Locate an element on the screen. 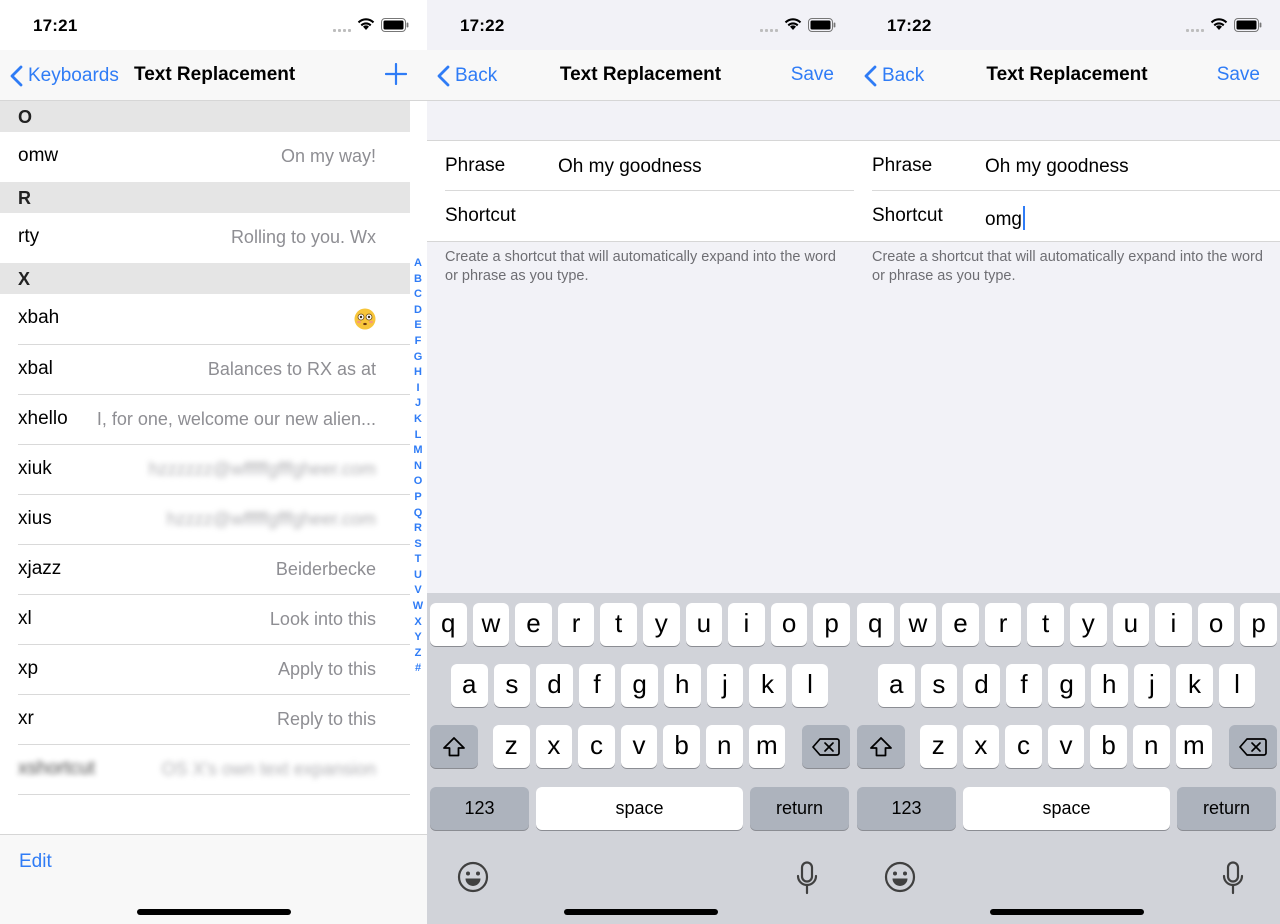 The width and height of the screenshot is (1280, 924). index-letter: V is located at coordinates (417, 591).